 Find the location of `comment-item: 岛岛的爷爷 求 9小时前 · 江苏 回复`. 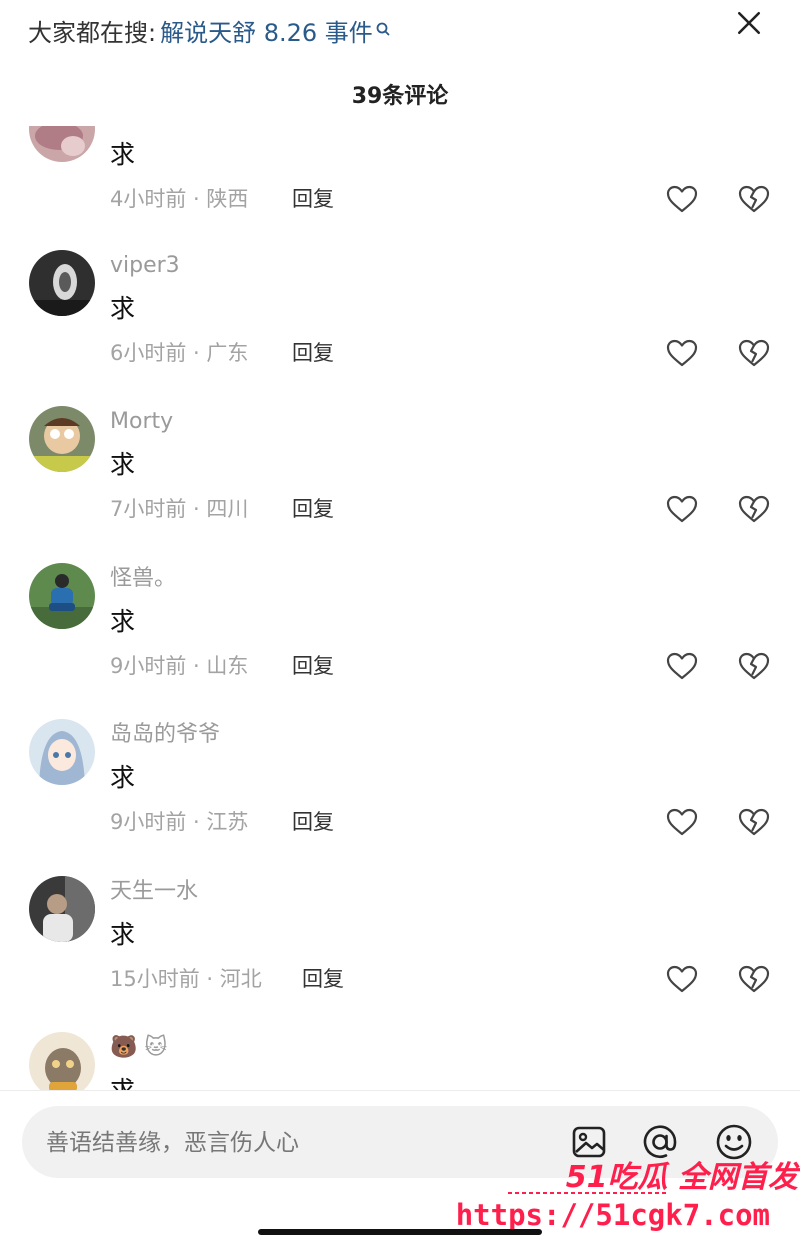

comment-item: 岛岛的爷爷 求 9小时前 · 江苏 回复 is located at coordinates (400, 797).